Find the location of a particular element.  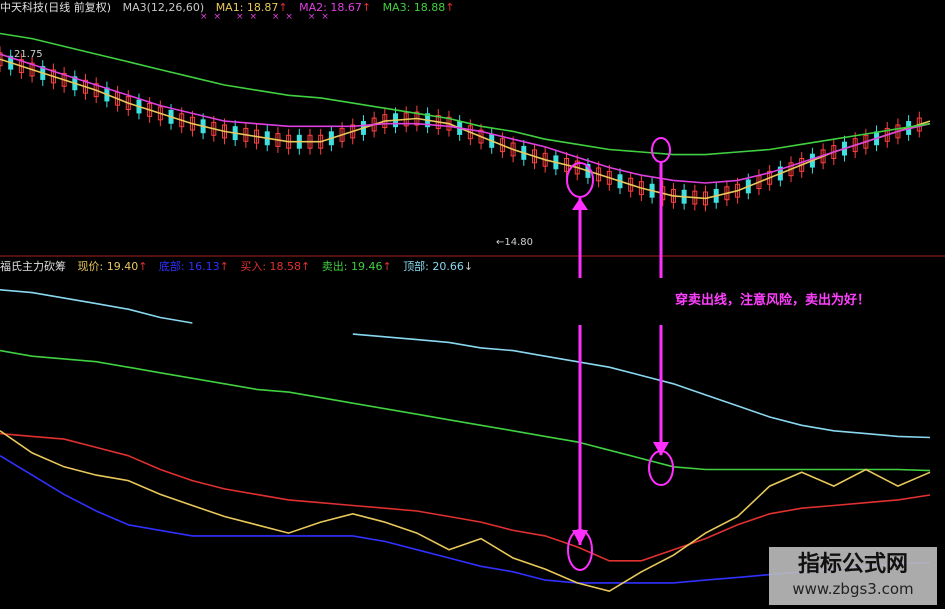

watermark-title: 指标公式网 is located at coordinates (852, 564).